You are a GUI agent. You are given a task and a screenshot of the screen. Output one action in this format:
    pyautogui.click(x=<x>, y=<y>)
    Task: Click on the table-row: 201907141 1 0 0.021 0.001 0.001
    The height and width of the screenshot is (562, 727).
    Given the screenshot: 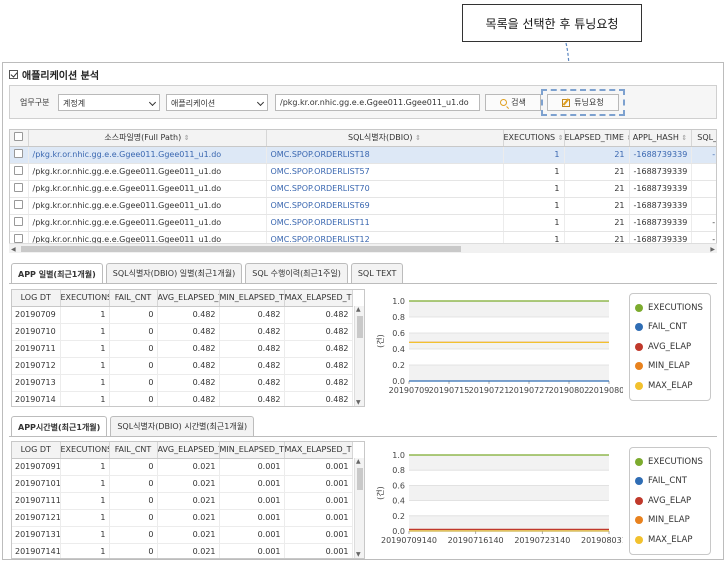 What is the action you would take?
    pyautogui.click(x=182, y=550)
    